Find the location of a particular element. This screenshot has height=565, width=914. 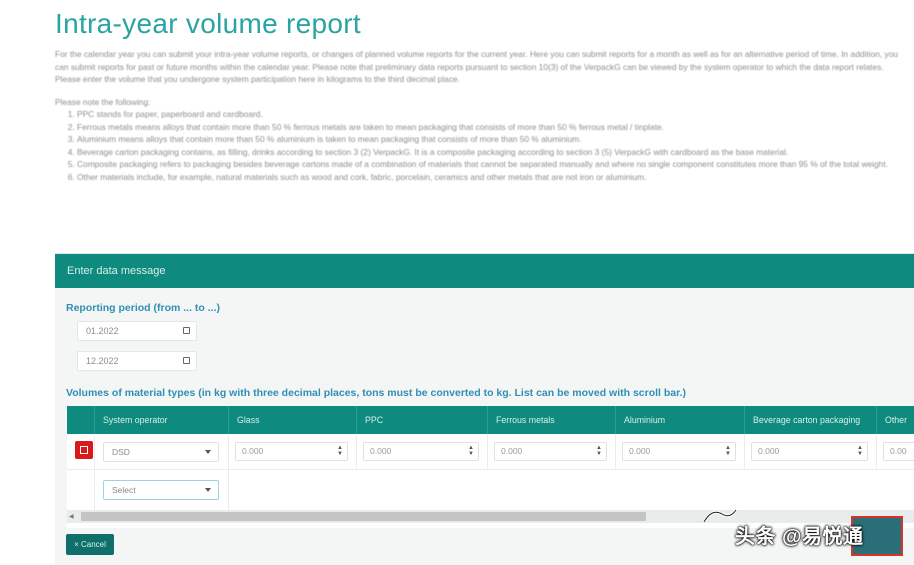

new-operator-value: Select is located at coordinates (124, 490).